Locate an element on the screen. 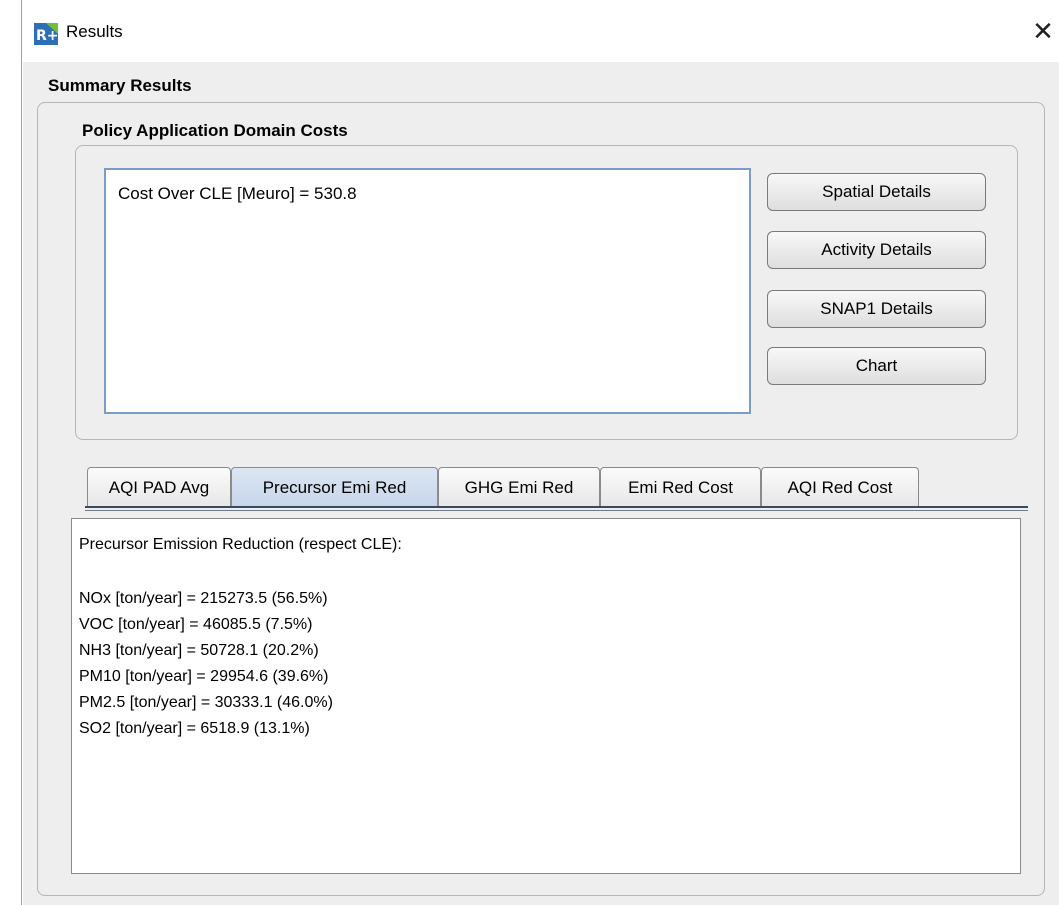 The width and height of the screenshot is (1059, 905). tab-precursor-emi-red: Precursor Emi Red is located at coordinates (334, 487).